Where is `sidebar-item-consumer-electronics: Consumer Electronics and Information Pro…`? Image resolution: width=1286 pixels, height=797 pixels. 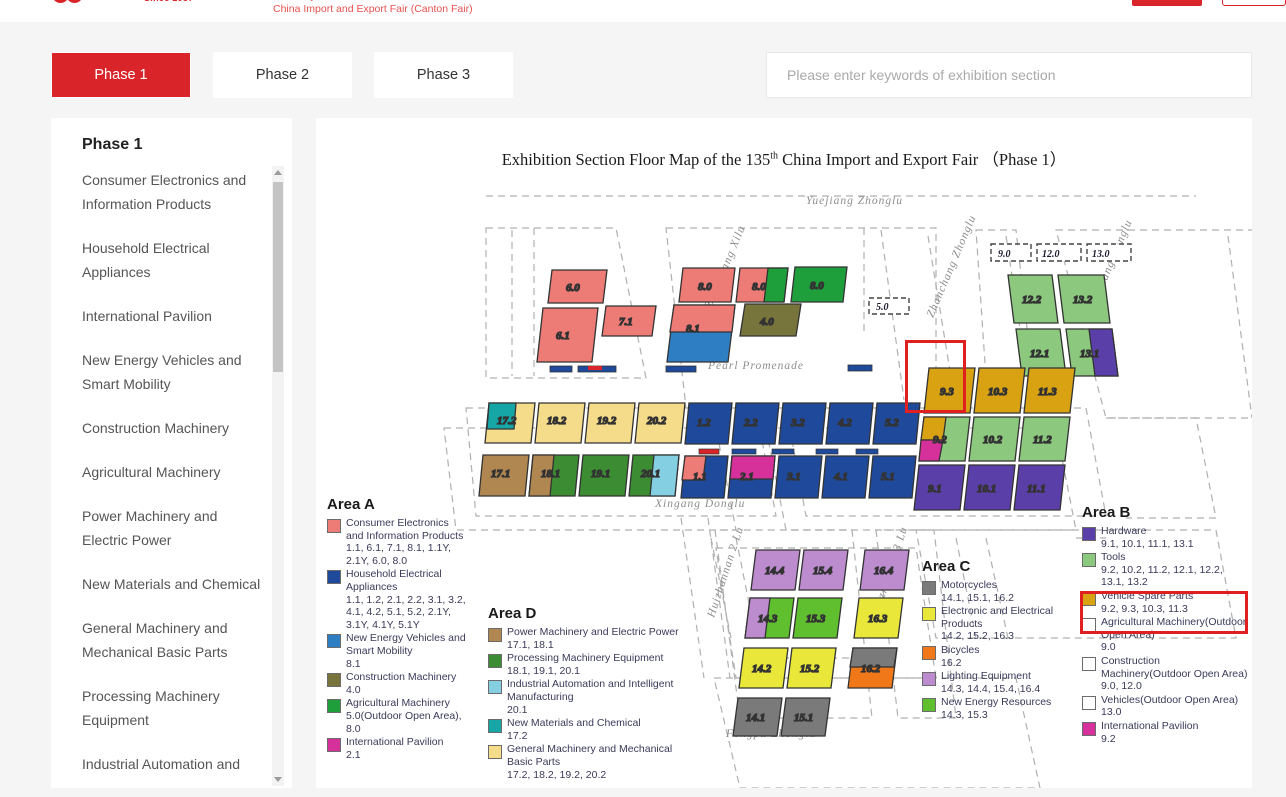 sidebar-item-consumer-electronics: Consumer Electronics and Information Pro… is located at coordinates (174, 192).